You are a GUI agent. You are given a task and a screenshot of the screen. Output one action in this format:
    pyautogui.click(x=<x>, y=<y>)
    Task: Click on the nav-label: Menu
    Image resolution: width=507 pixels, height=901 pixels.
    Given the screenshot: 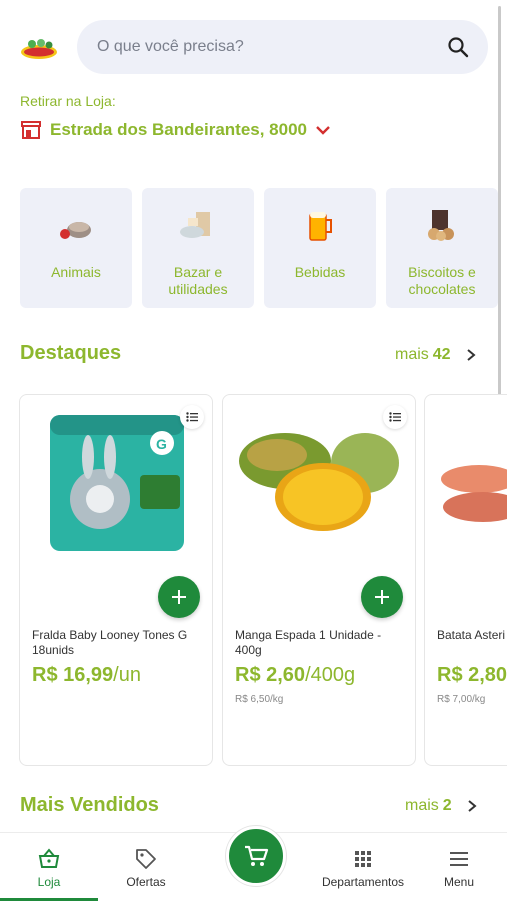 What is the action you would take?
    pyautogui.click(x=459, y=882)
    